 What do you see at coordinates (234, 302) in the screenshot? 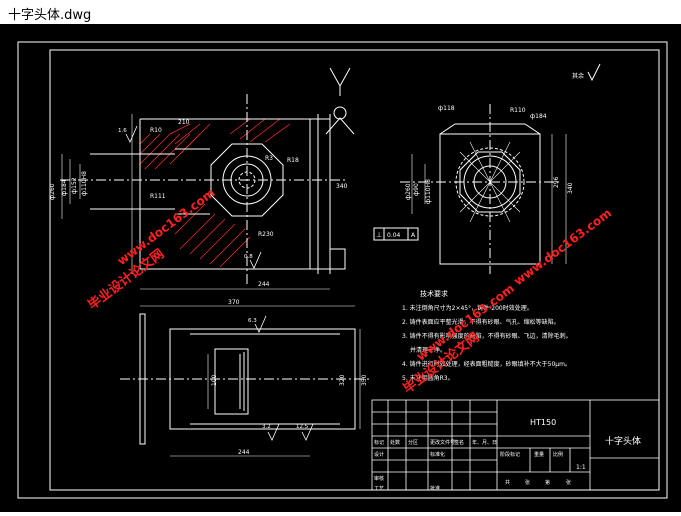
I see `dim-bottom-1: 370` at bounding box center [234, 302].